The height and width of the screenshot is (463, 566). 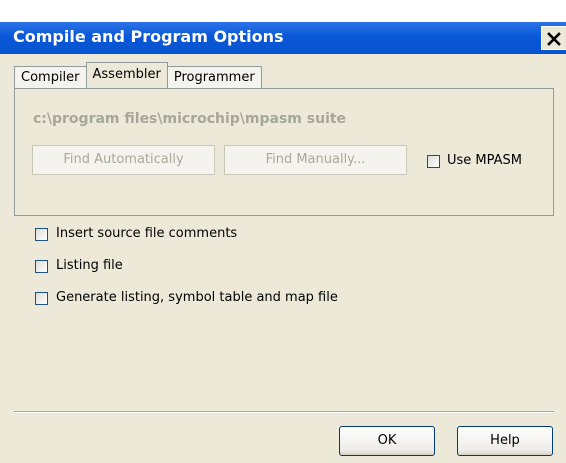 What do you see at coordinates (485, 160) in the screenshot?
I see `use-mpasm-label: Use MPASM` at bounding box center [485, 160].